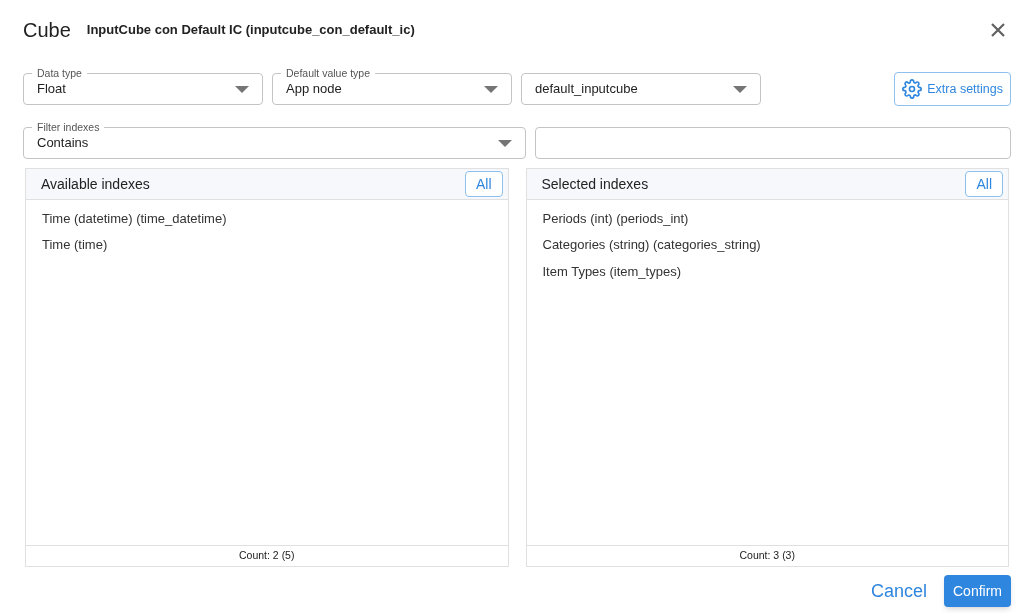 The height and width of the screenshot is (613, 1034). I want to click on panel-title: Selected indexes, so click(595, 184).